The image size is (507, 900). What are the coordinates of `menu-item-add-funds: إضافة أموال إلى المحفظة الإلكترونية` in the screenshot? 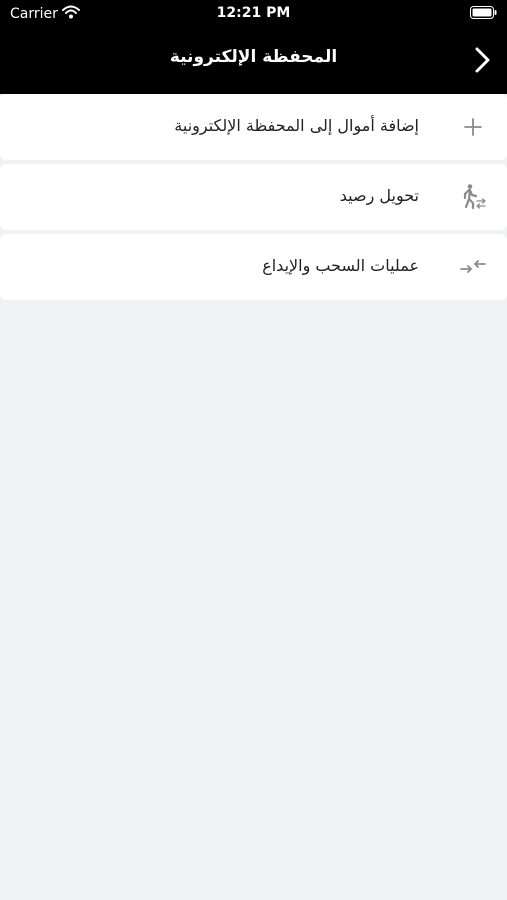 It's located at (253, 127).